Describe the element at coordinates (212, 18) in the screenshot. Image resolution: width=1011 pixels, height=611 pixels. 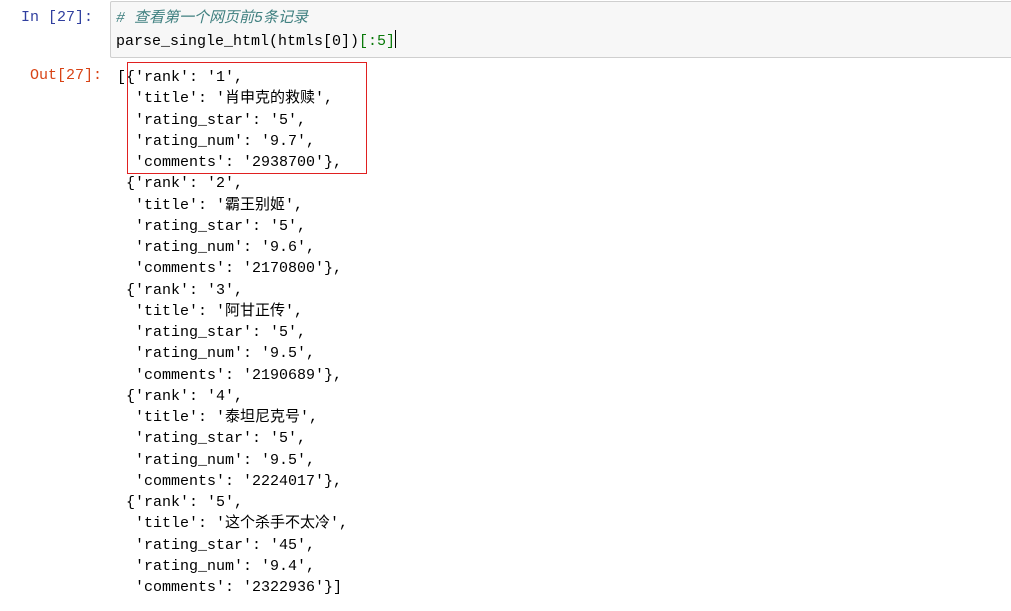
I see `code-comment: # 查看第一个网页前5条记录` at that location.